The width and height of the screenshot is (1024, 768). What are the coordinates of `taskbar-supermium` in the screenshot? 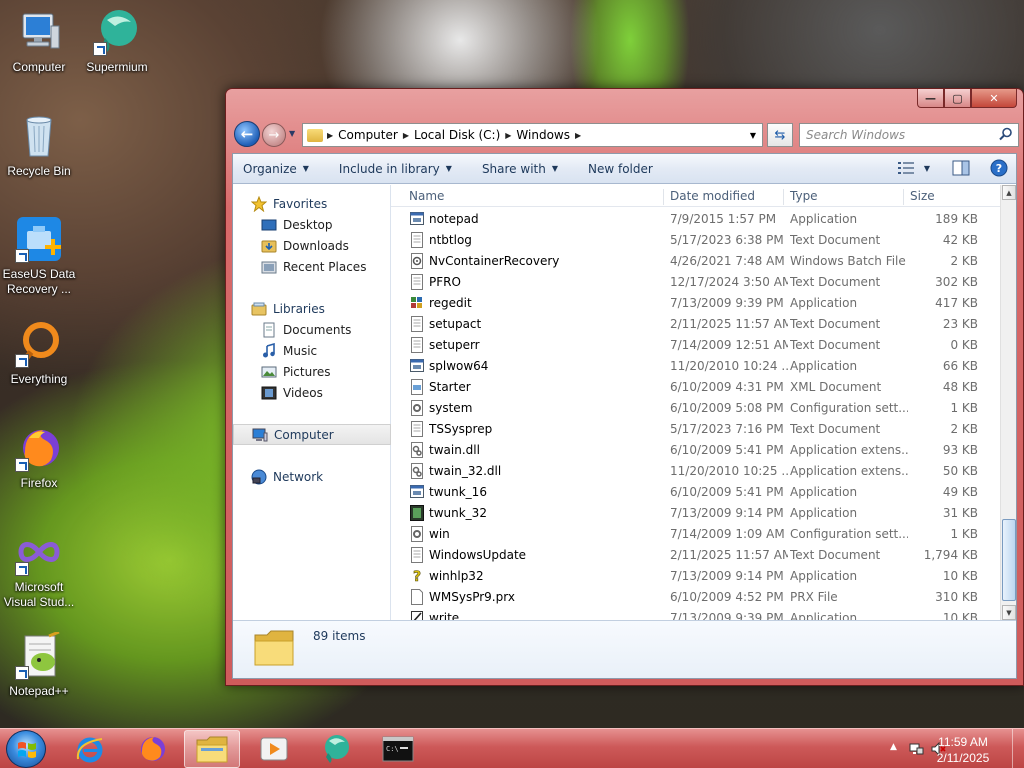 It's located at (336, 749).